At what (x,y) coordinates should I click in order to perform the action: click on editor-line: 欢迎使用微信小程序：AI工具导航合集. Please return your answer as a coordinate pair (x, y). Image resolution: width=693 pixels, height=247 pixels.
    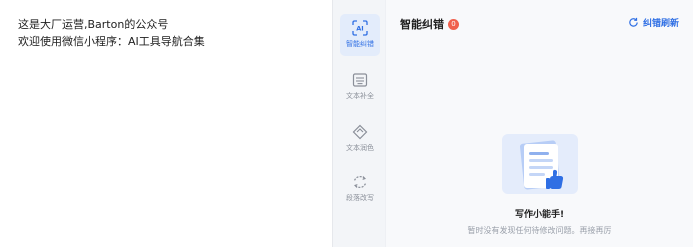
    Looking at the image, I should click on (111, 41).